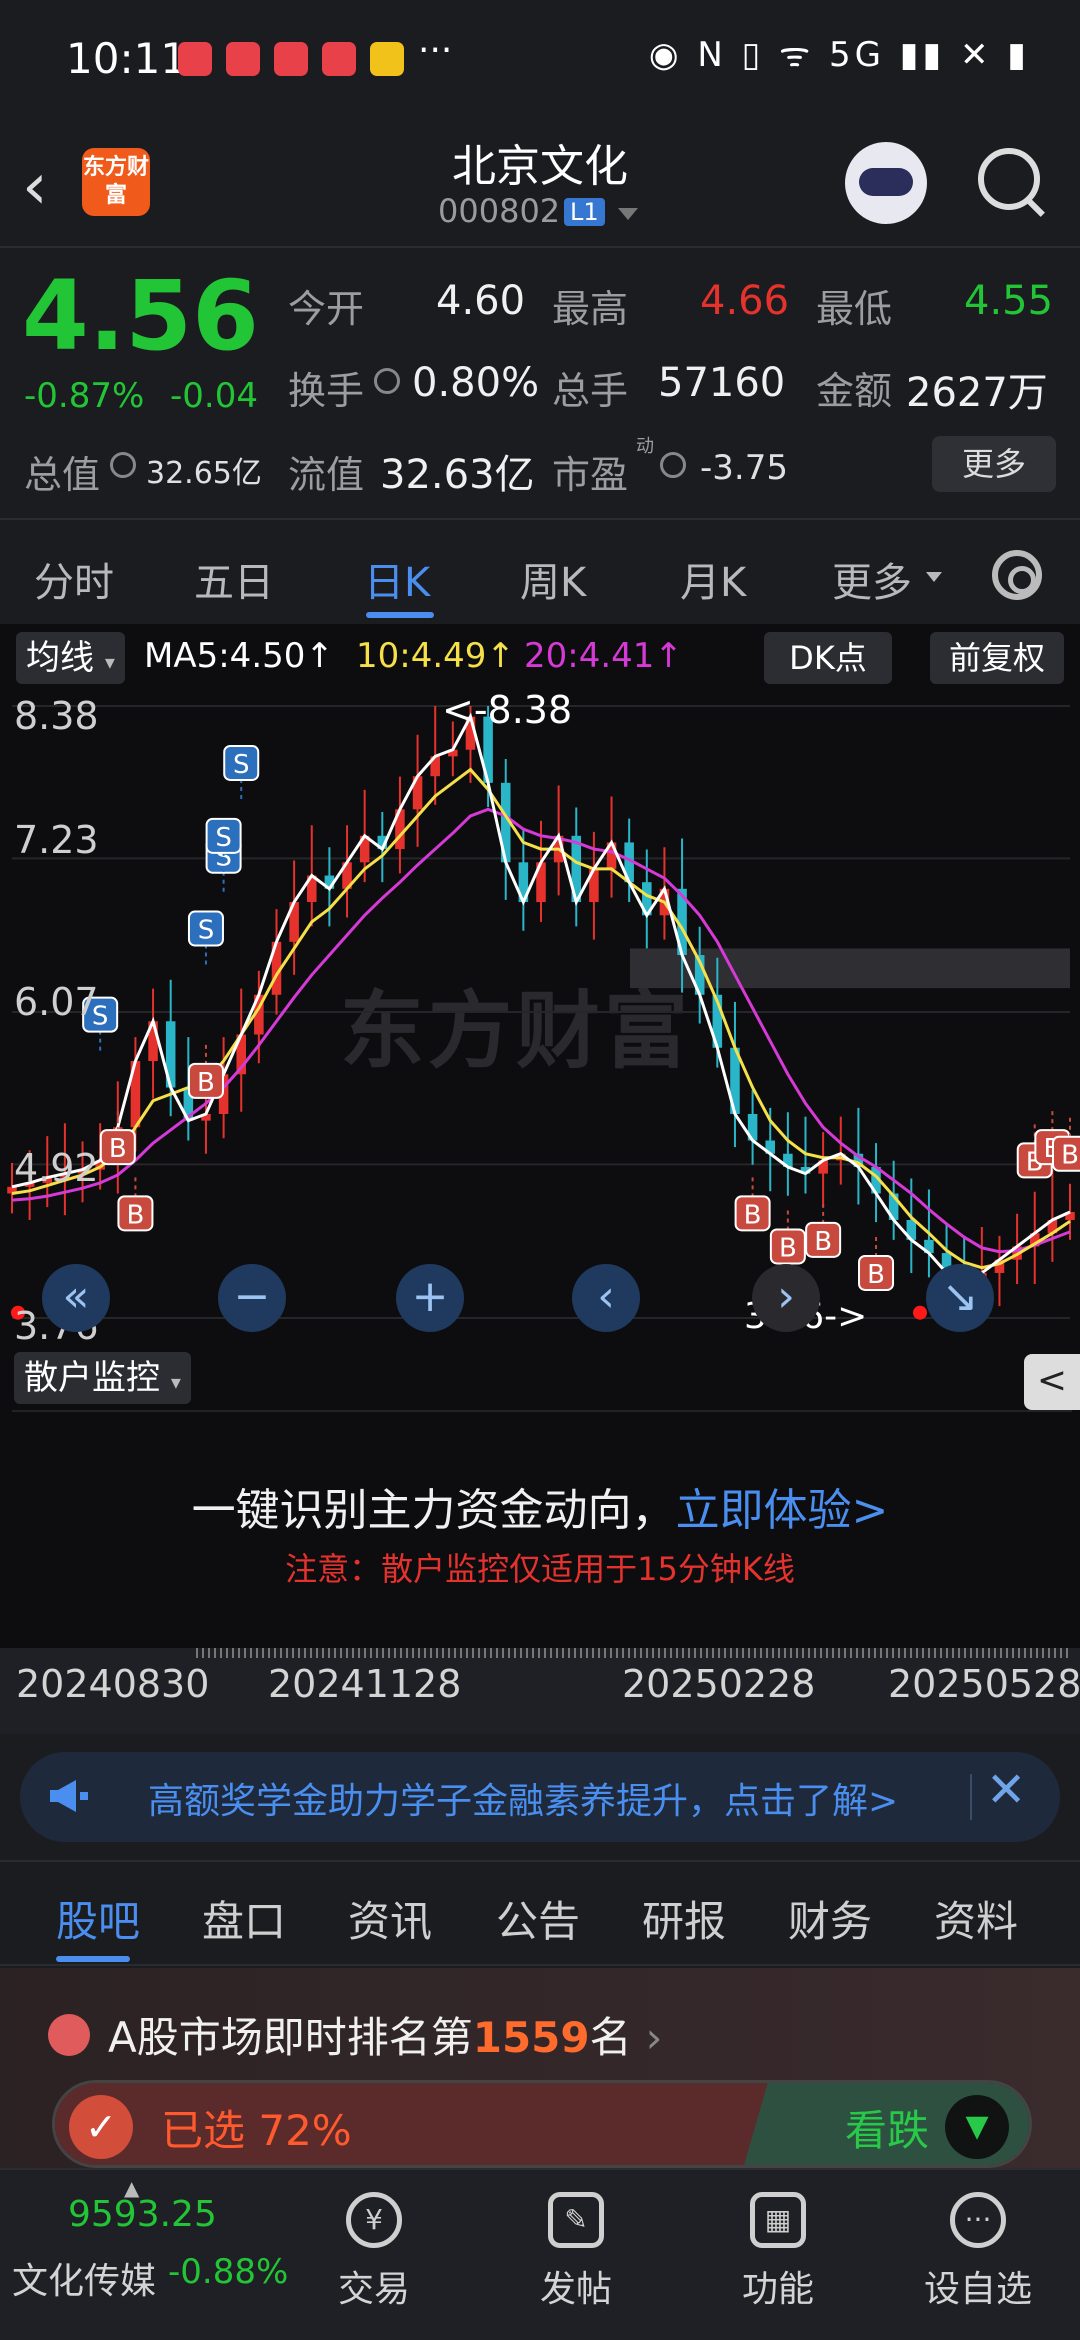  I want to click on tab-news: 资讯, so click(390, 1918).